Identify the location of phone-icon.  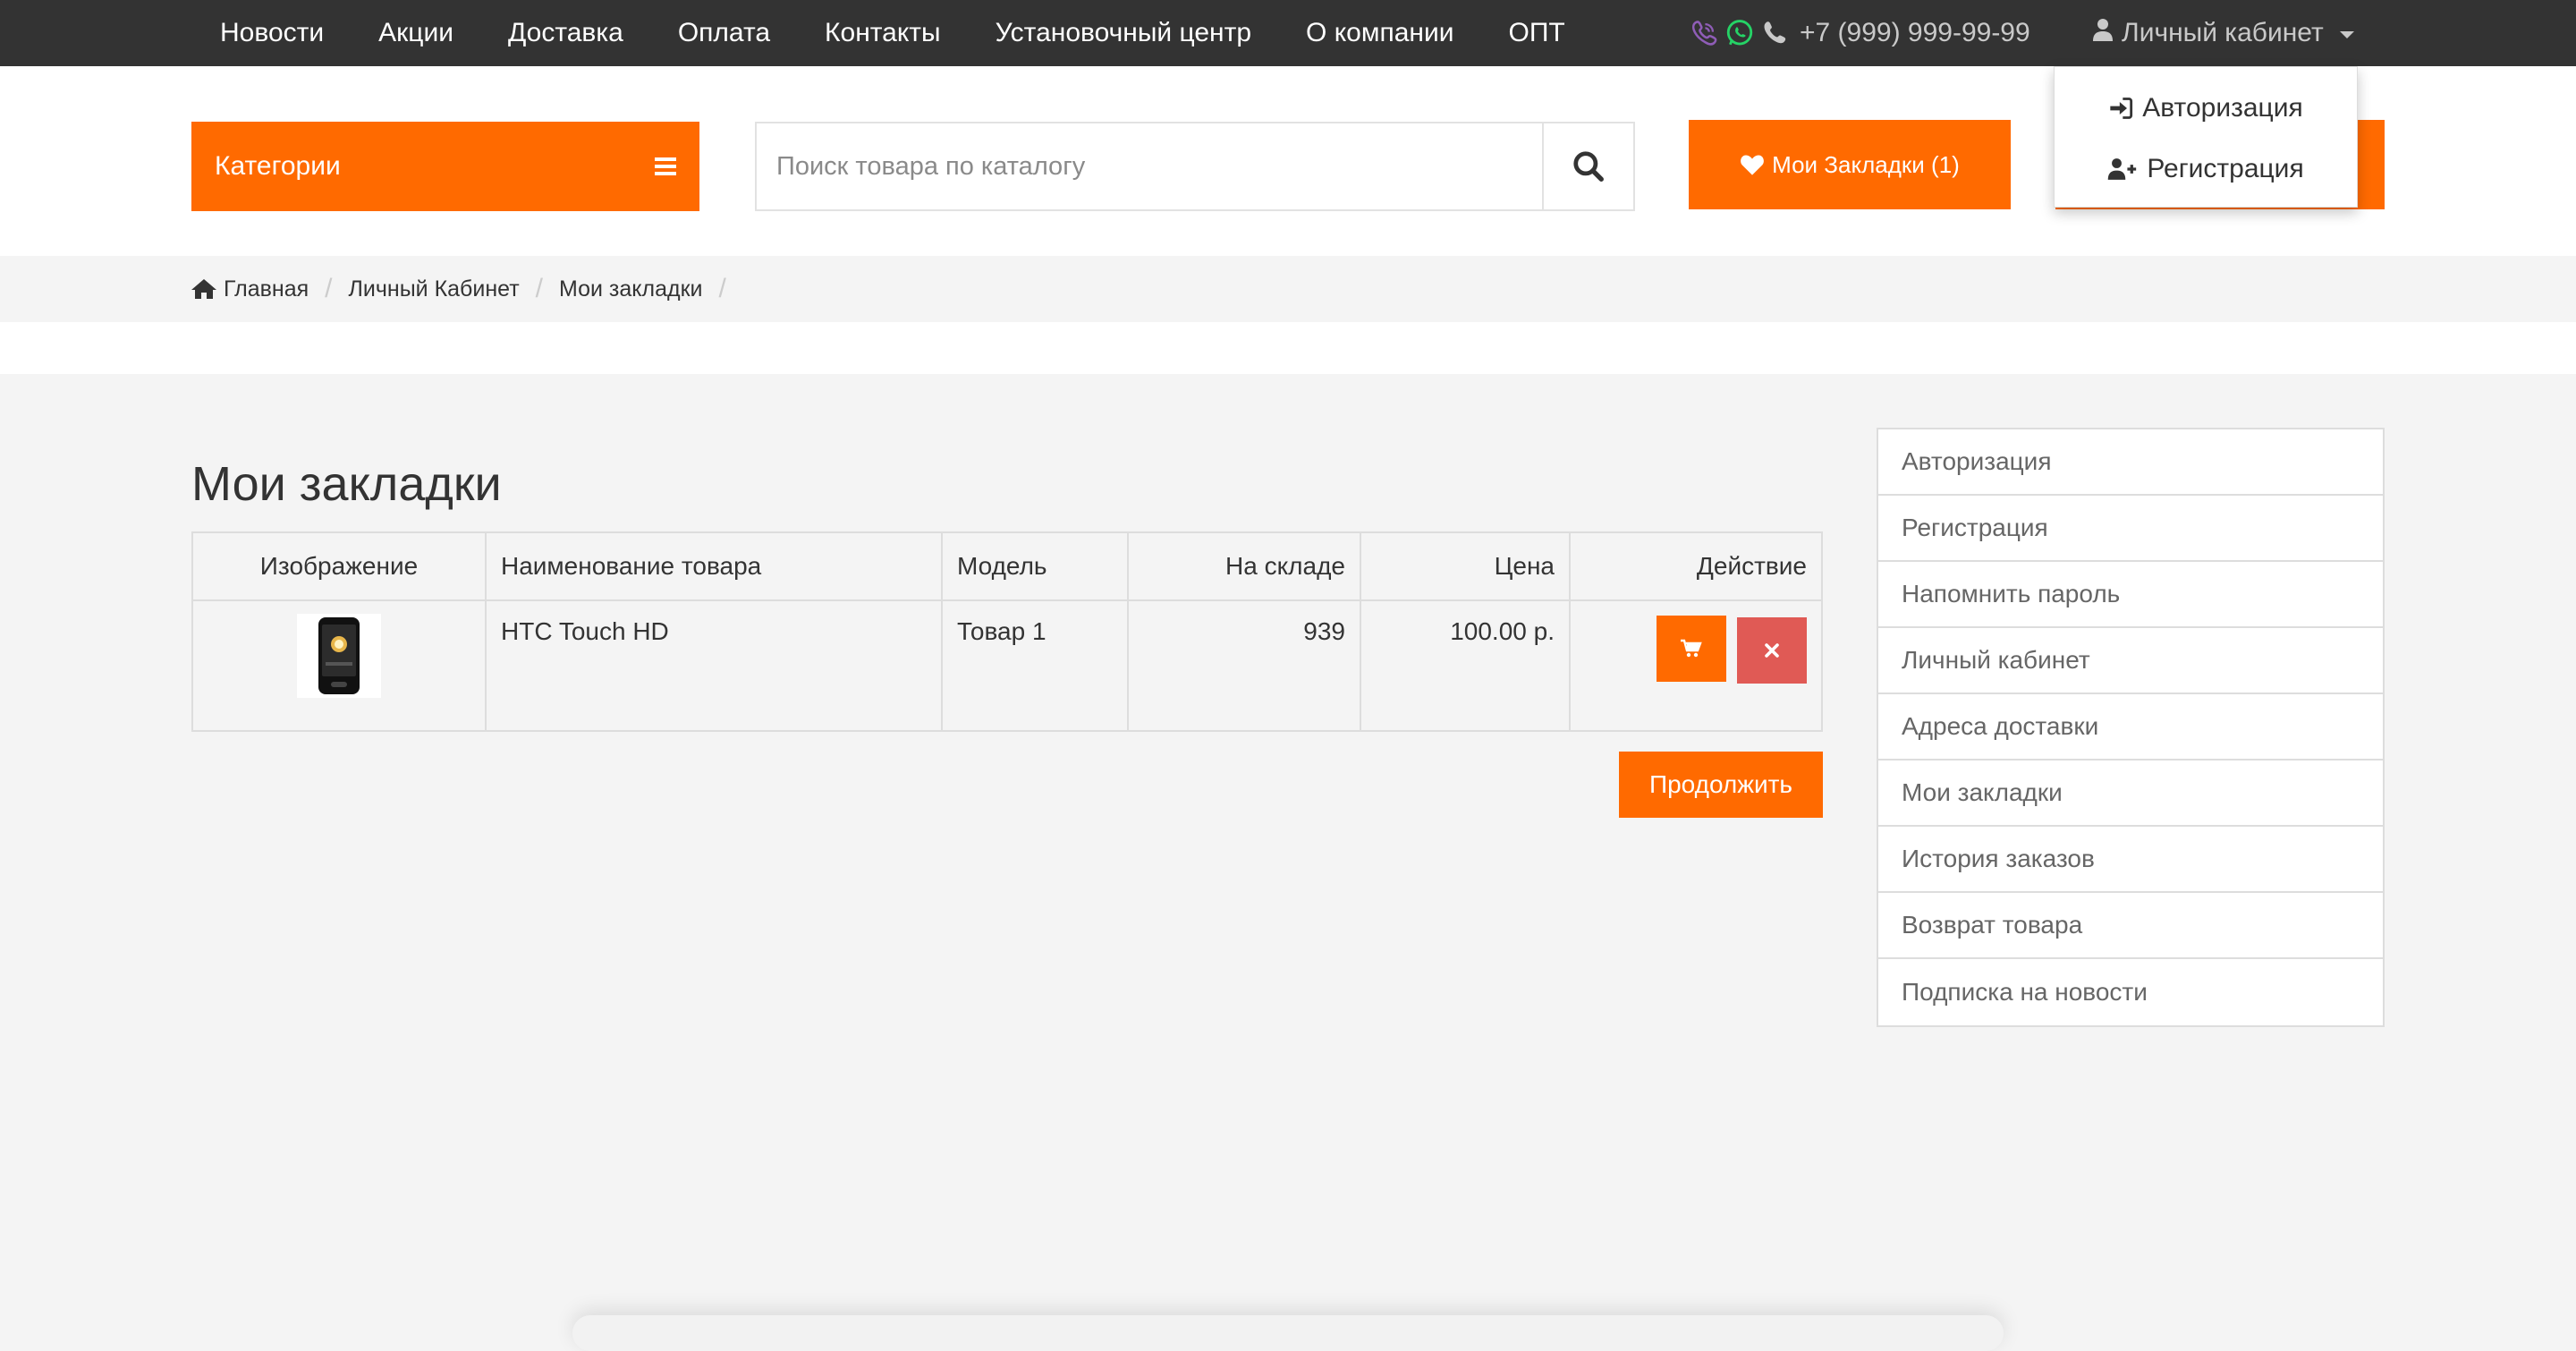
(1774, 33).